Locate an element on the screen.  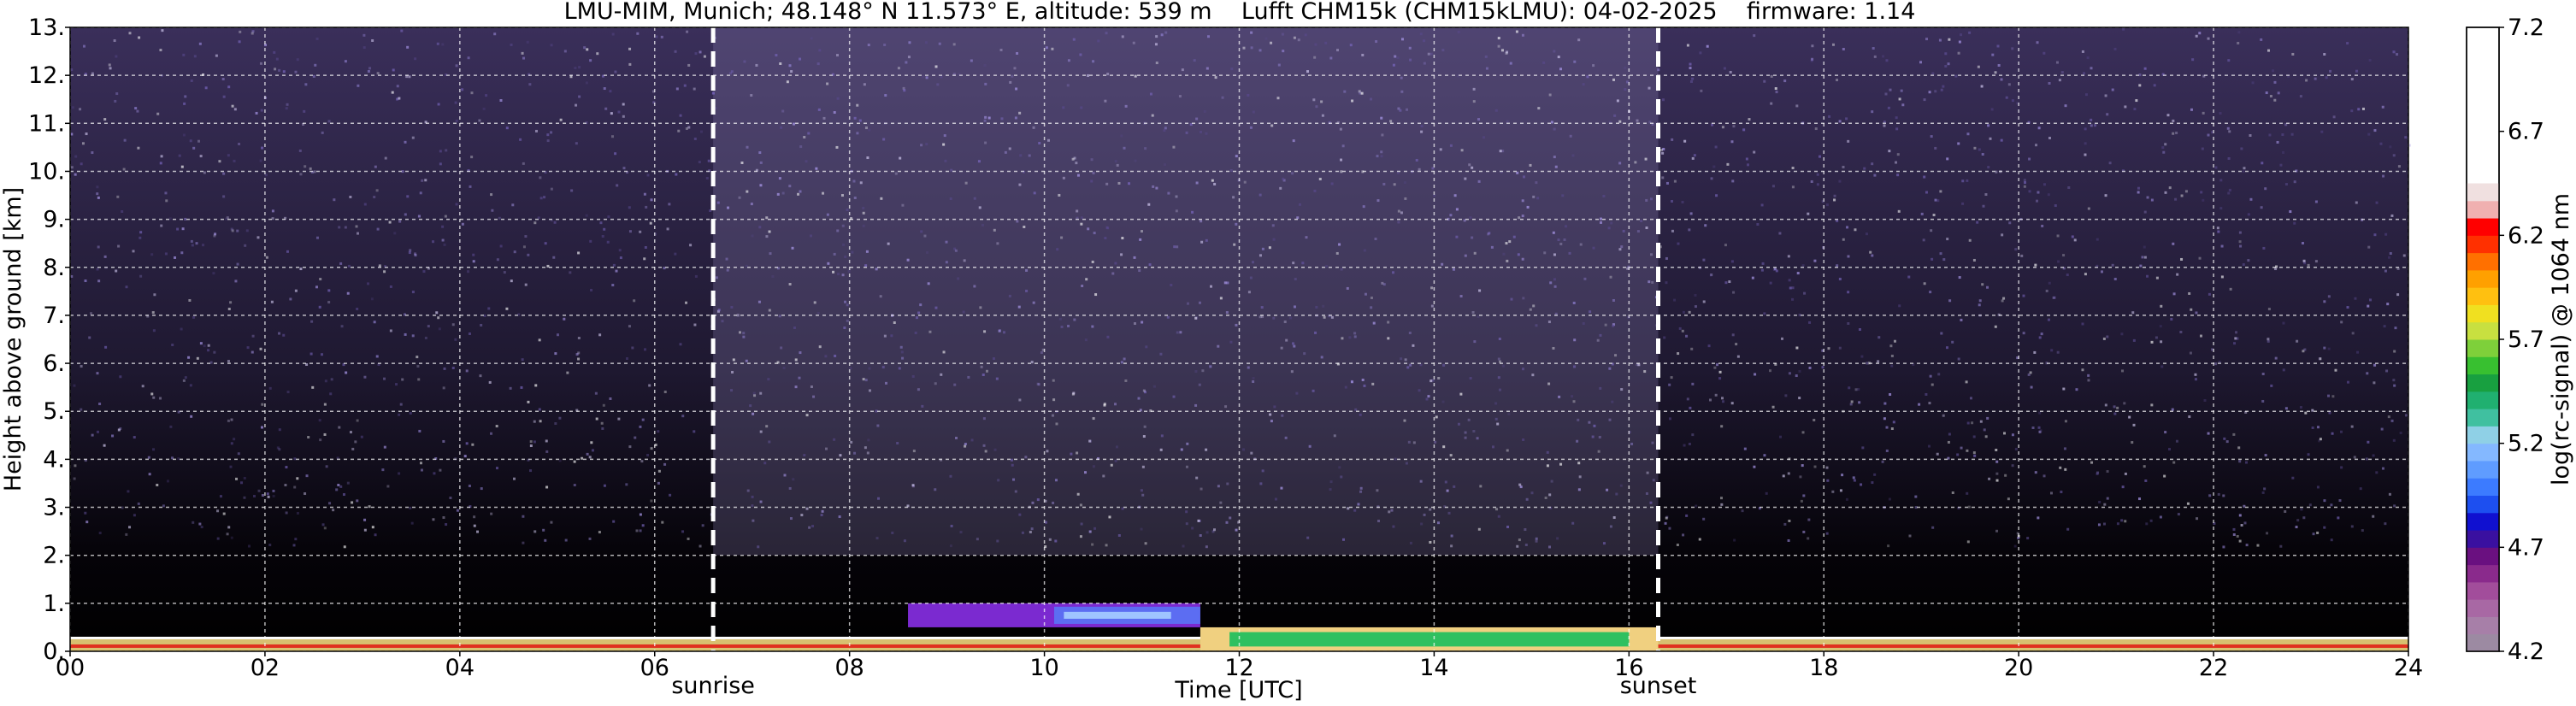
x-tick-label: 22 is located at coordinates (2213, 668).